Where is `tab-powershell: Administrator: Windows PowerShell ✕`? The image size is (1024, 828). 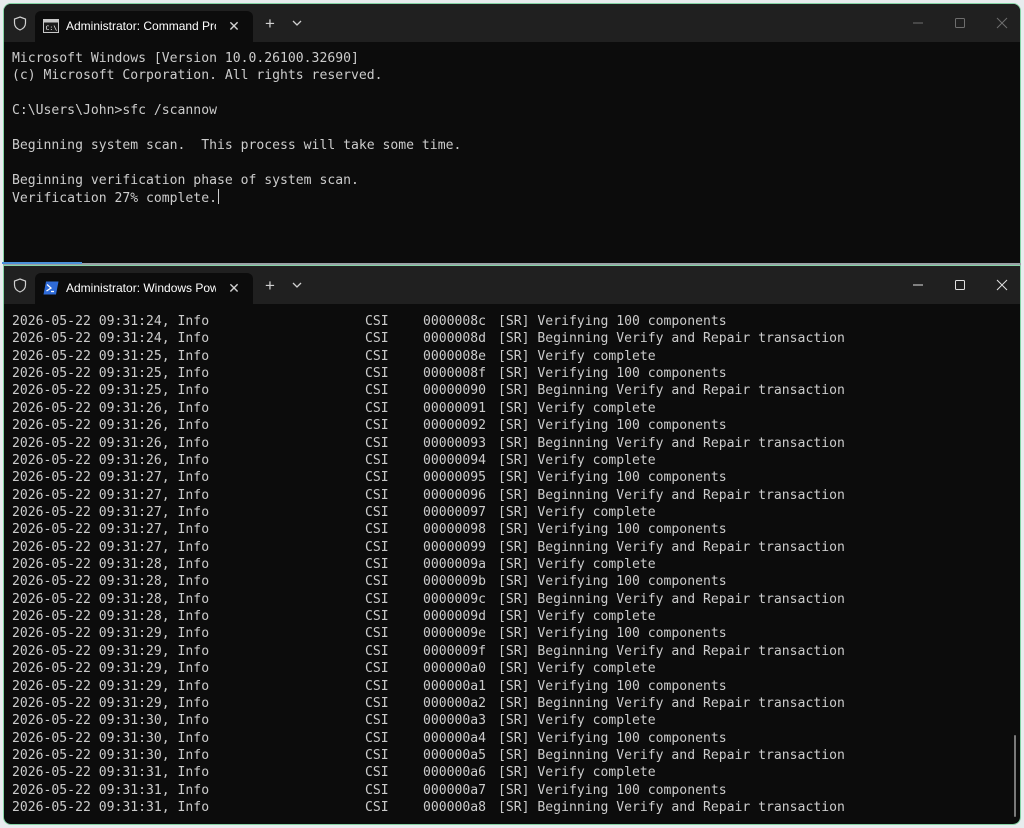 tab-powershell: Administrator: Windows PowerShell ✕ is located at coordinates (144, 288).